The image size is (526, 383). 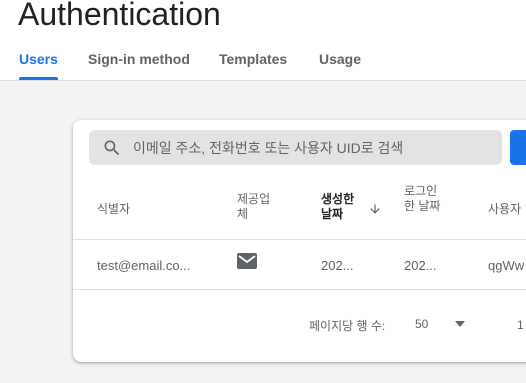 I want to click on search-bar, so click(x=295, y=147).